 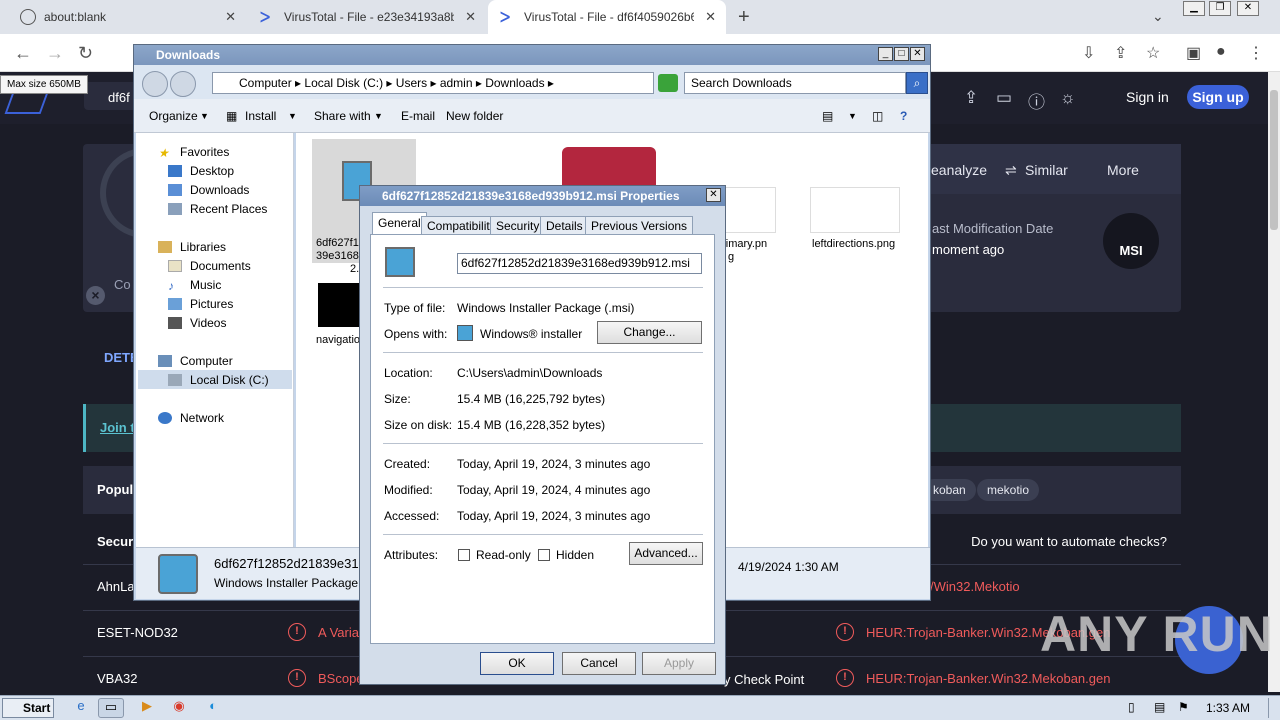 What do you see at coordinates (173, 116) in the screenshot?
I see `organize-button: Organize` at bounding box center [173, 116].